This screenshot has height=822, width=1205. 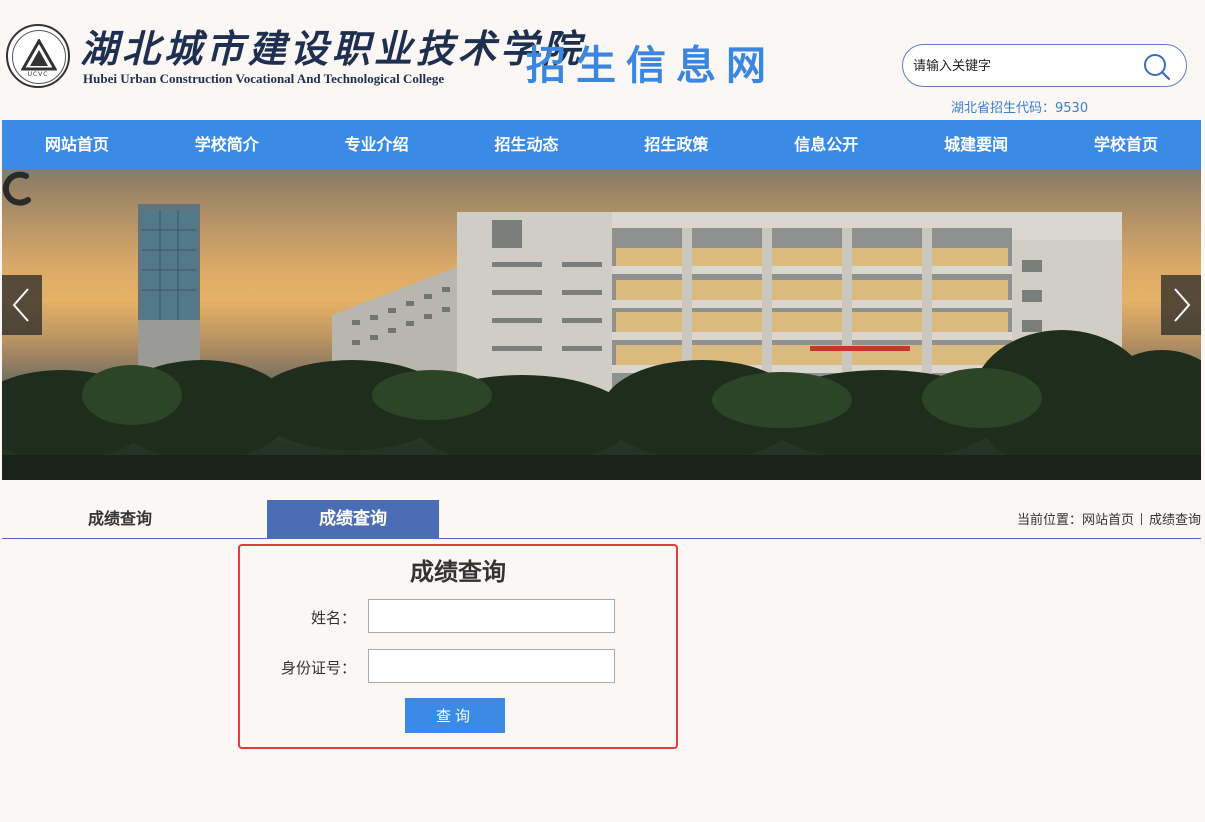 What do you see at coordinates (333, 618) in the screenshot?
I see `name-label: 姓名：` at bounding box center [333, 618].